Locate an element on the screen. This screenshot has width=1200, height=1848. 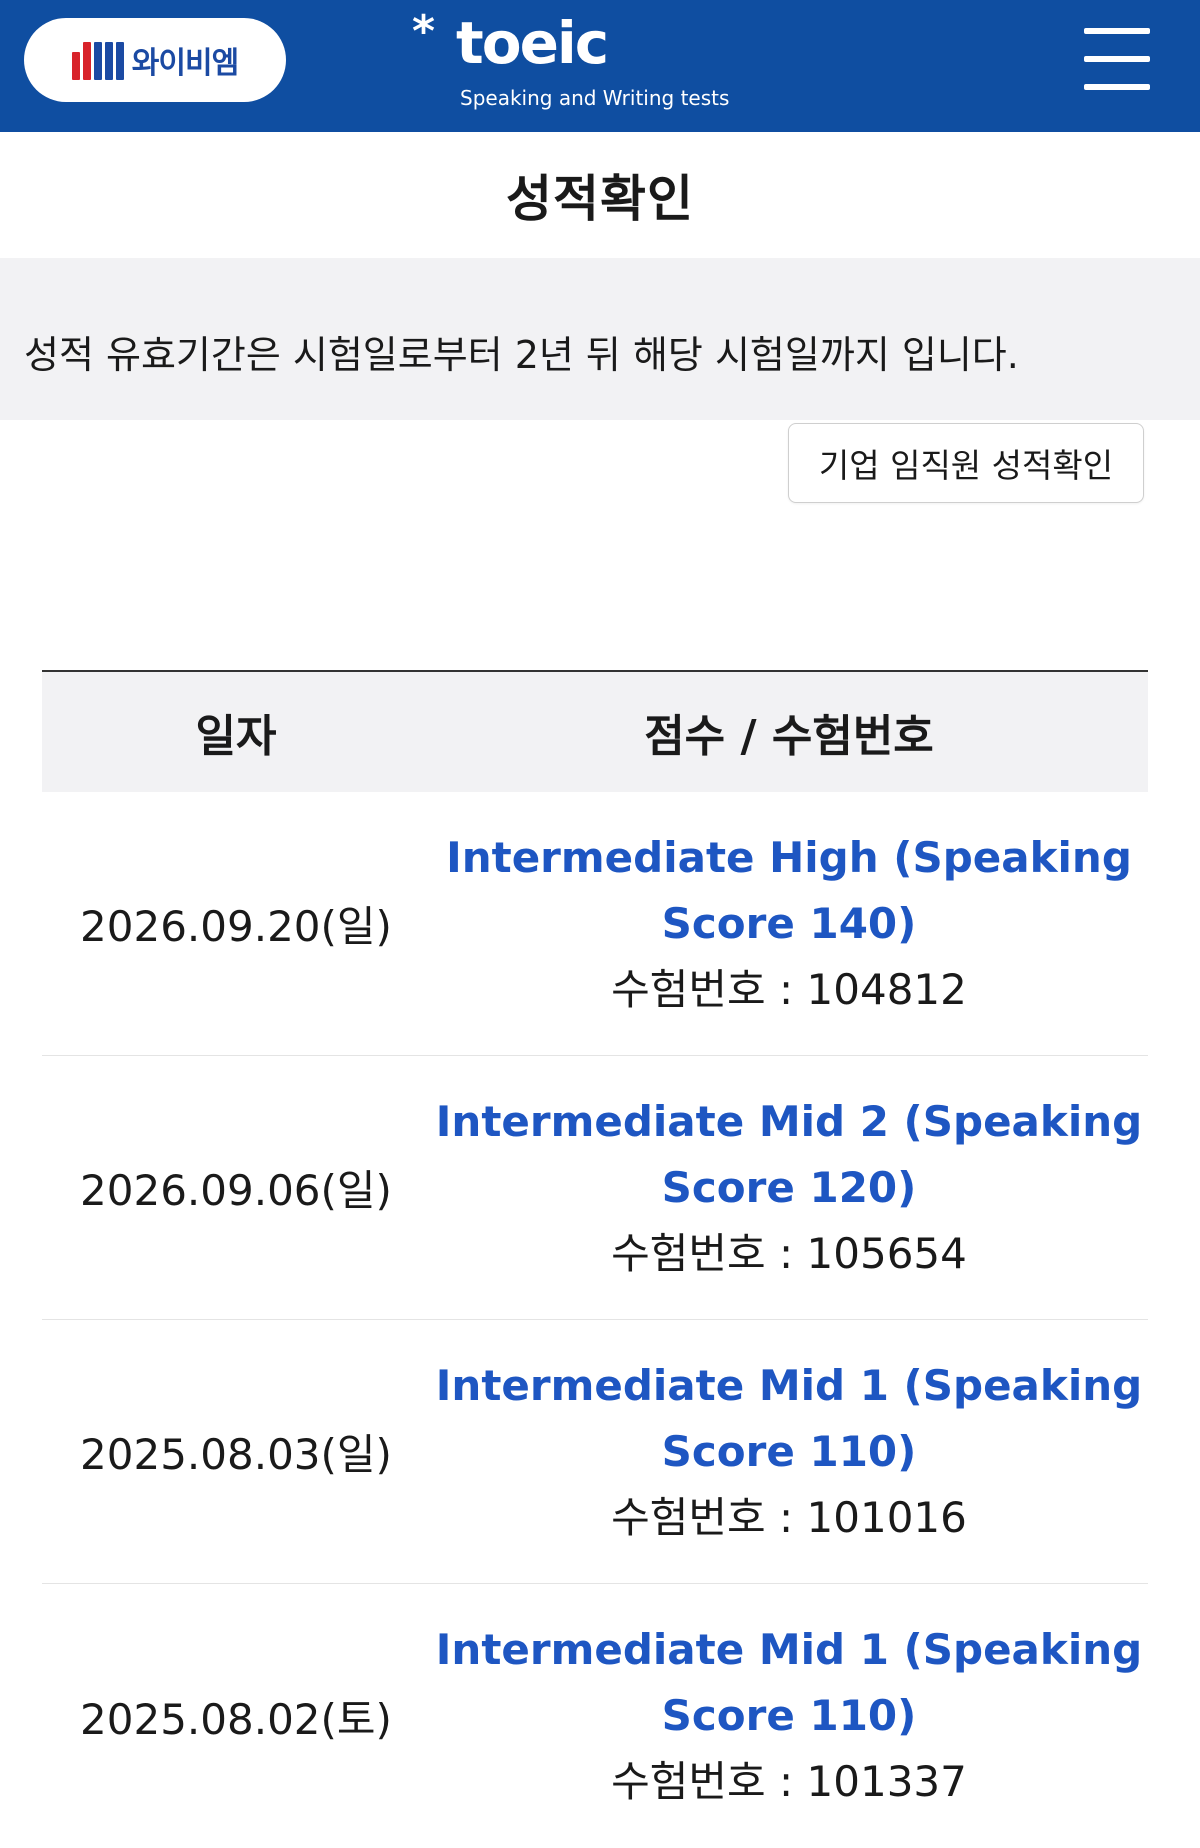
date-column-header: 일자 is located at coordinates (236, 736).